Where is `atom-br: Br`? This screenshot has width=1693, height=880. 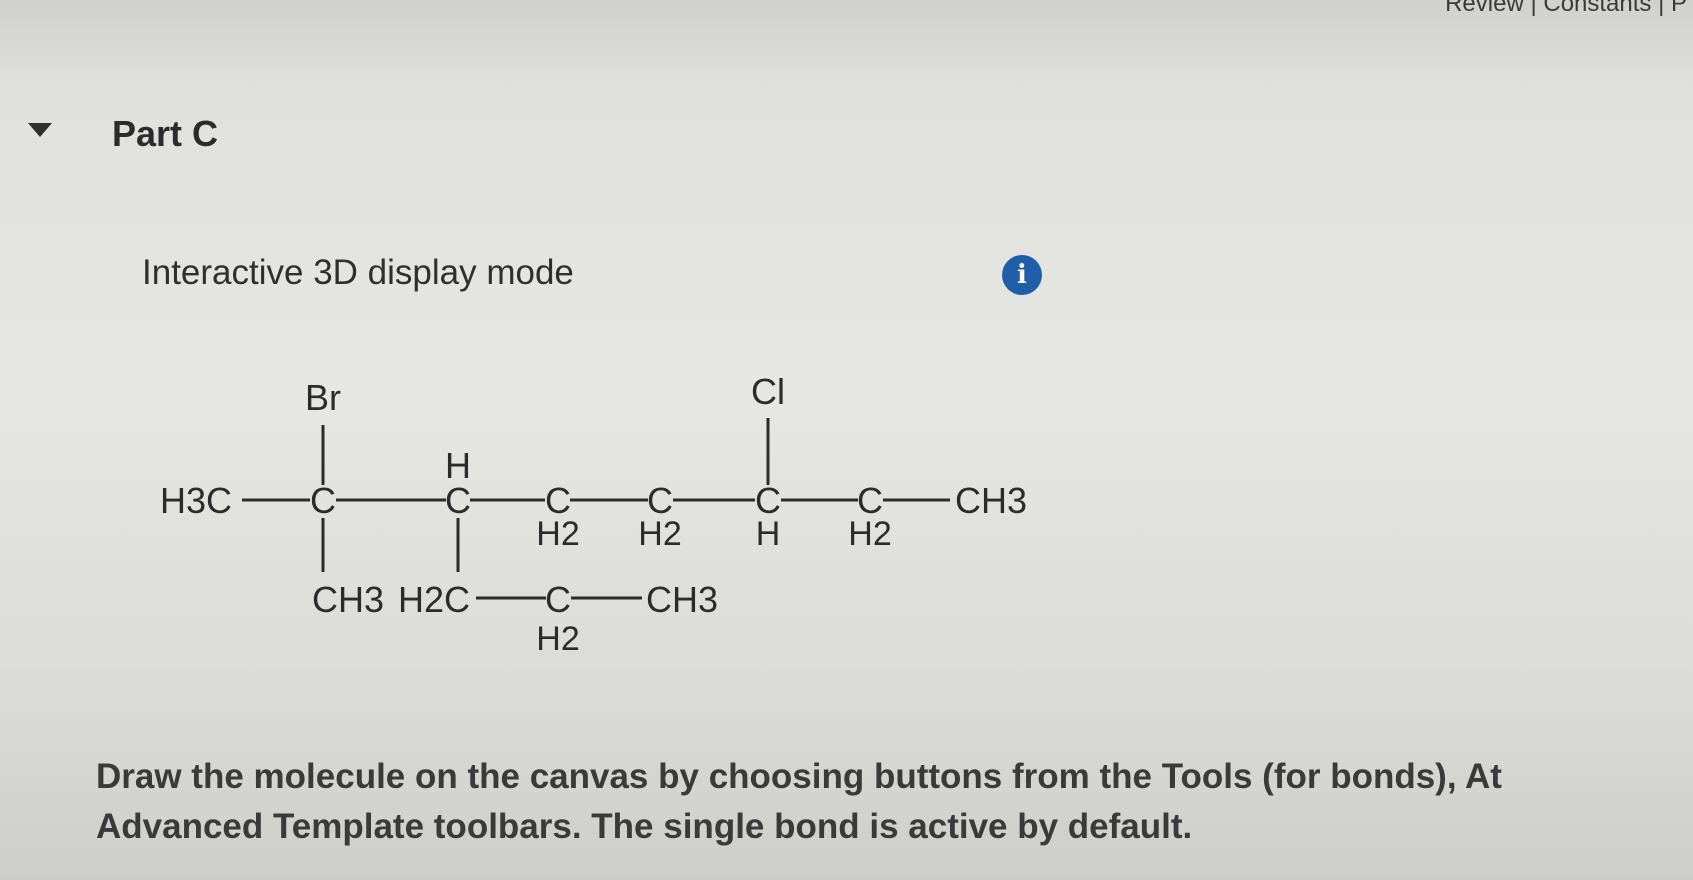
atom-br: Br is located at coordinates (323, 397).